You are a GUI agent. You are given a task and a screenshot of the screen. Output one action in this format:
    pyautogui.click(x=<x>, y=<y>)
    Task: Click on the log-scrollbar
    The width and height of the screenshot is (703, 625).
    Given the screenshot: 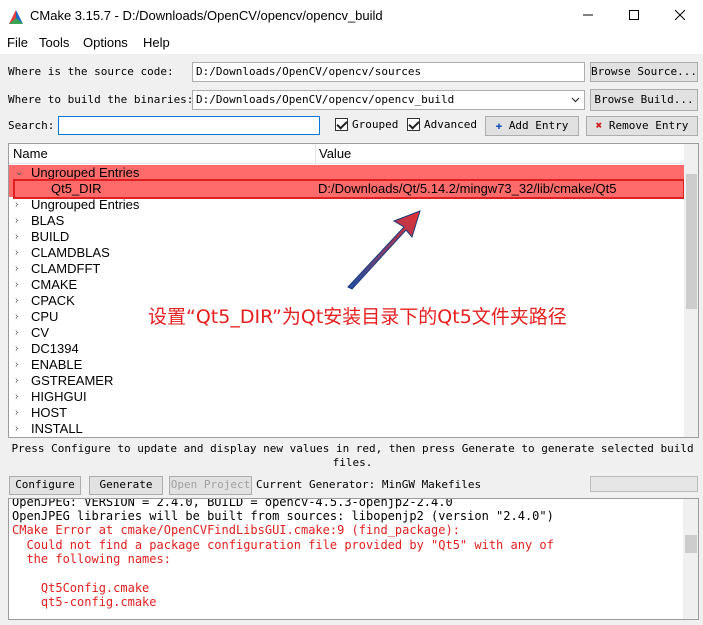 What is the action you would take?
    pyautogui.click(x=690, y=559)
    